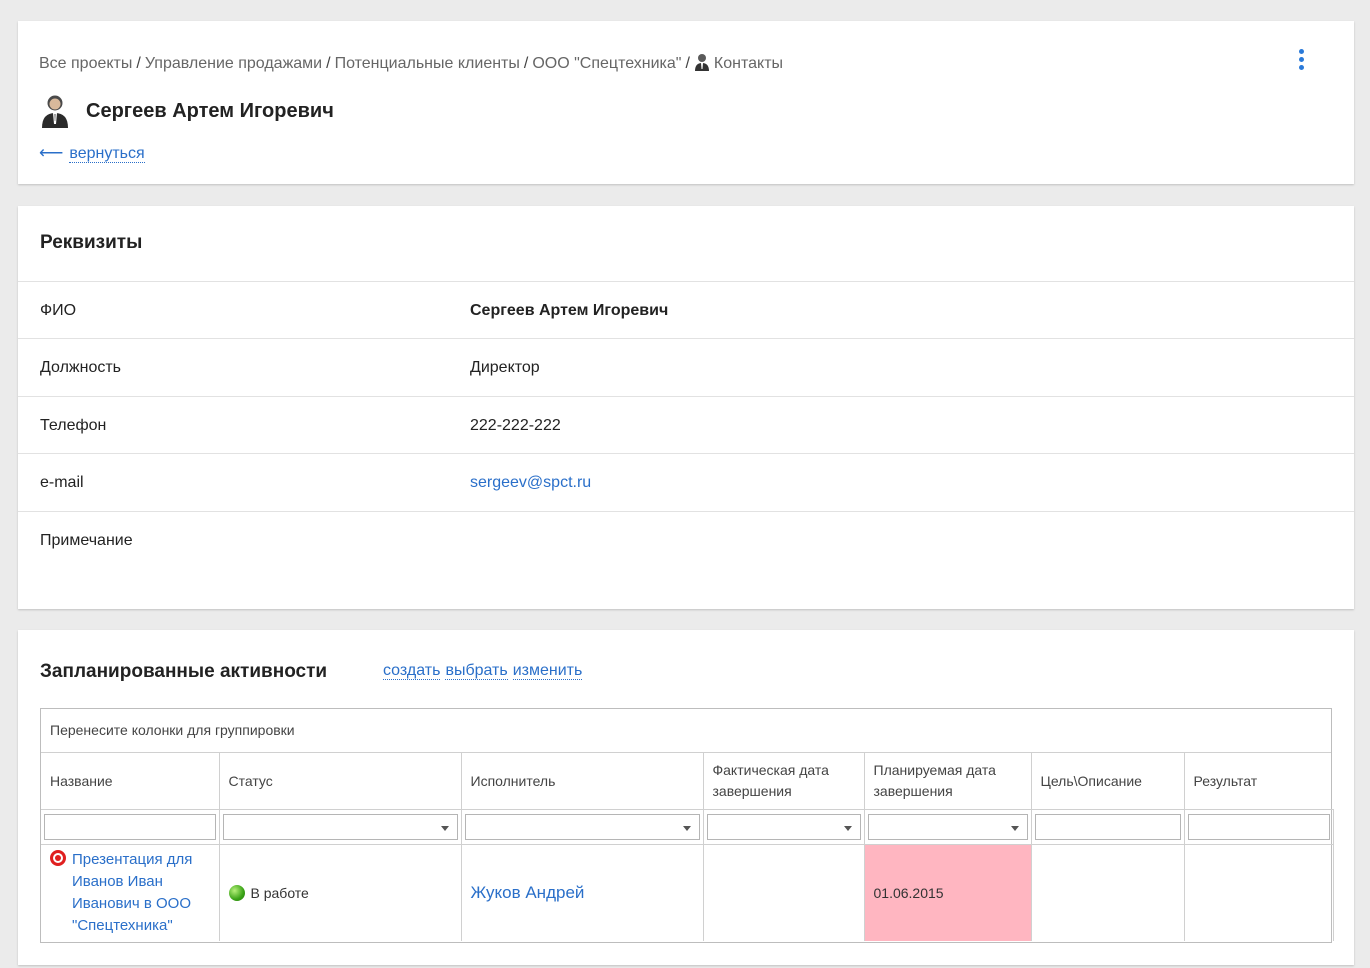 The height and width of the screenshot is (968, 1370). Describe the element at coordinates (107, 154) in the screenshot. I see `back-link-label: вернуться` at that location.